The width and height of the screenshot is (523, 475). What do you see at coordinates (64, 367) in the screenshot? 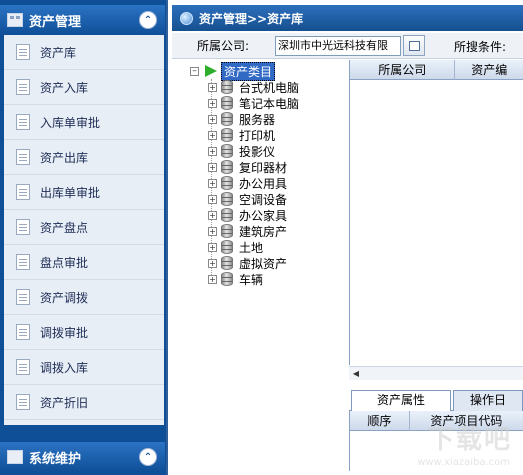
I see `sidebar-item-label: 调拨入库` at bounding box center [64, 367].